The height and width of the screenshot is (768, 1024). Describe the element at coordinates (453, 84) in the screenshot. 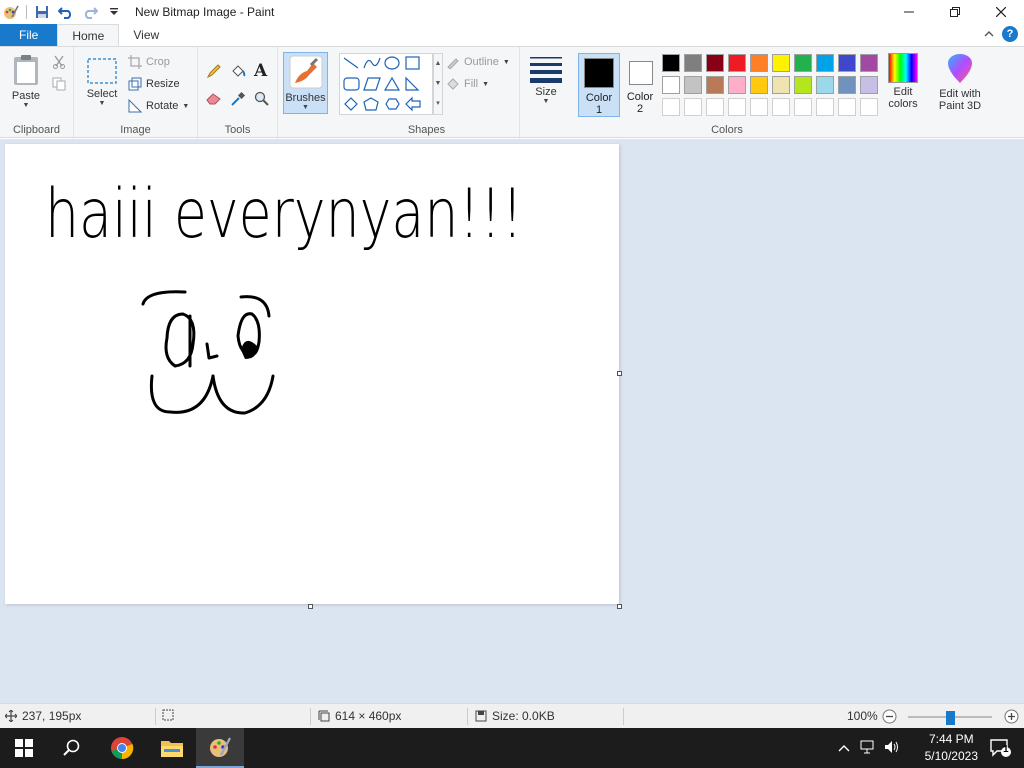

I see `fill-icon` at that location.